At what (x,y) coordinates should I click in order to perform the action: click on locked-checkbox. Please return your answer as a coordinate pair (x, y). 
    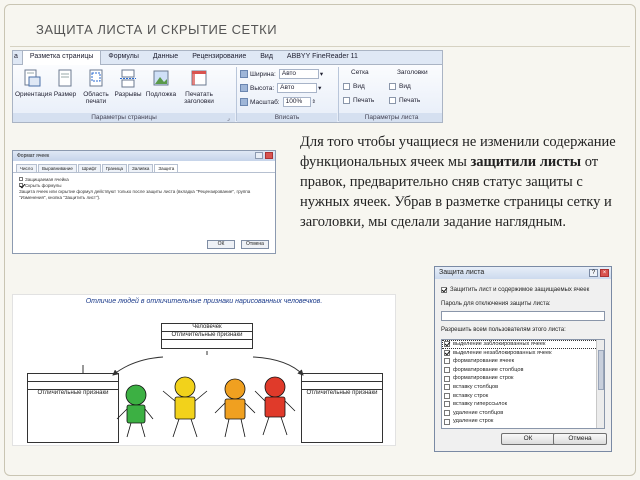
    Looking at the image, I should click on (21, 179).